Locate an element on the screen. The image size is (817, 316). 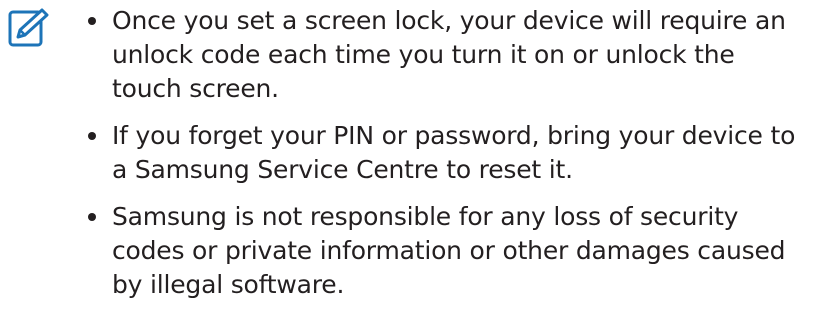
note-pencil-icon is located at coordinates (28, 27).